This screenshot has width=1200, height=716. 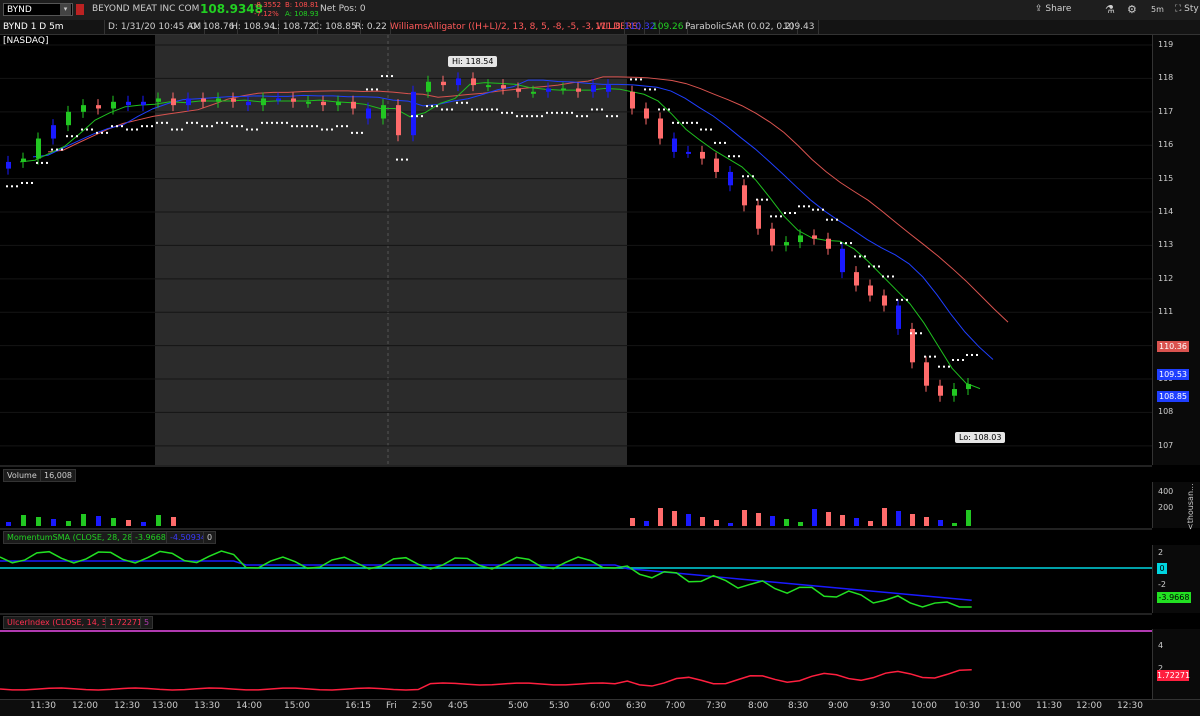 I want to click on time-tick: 8:00, so click(x=758, y=706).